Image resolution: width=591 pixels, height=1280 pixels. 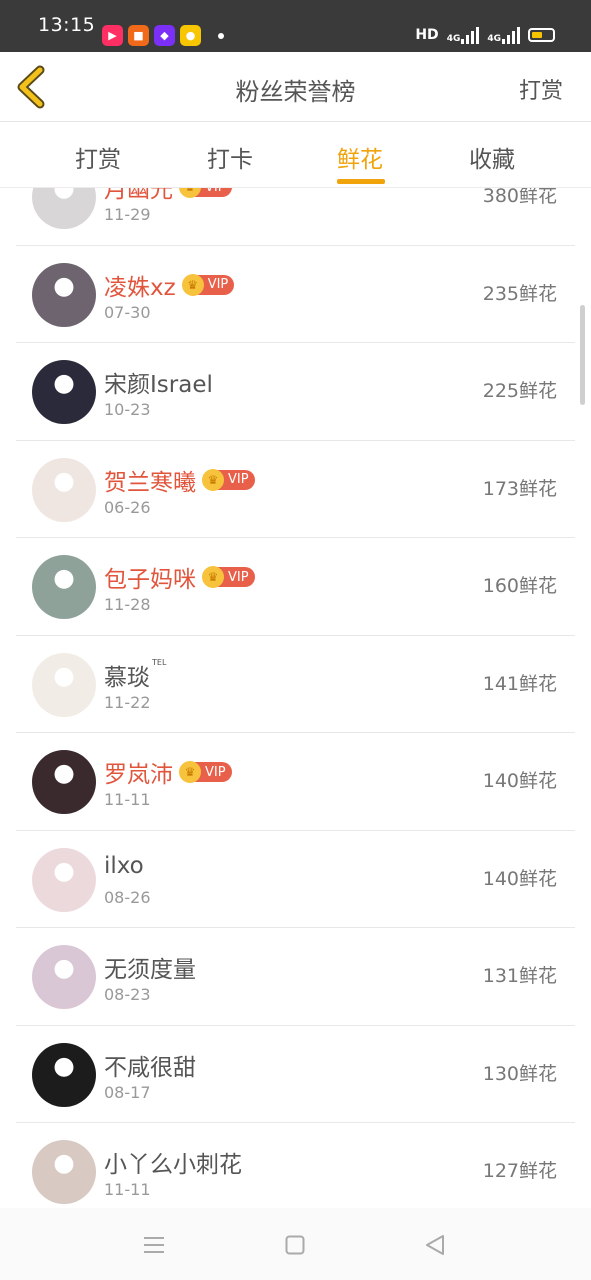 I want to click on hd-label: HD, so click(x=427, y=35).